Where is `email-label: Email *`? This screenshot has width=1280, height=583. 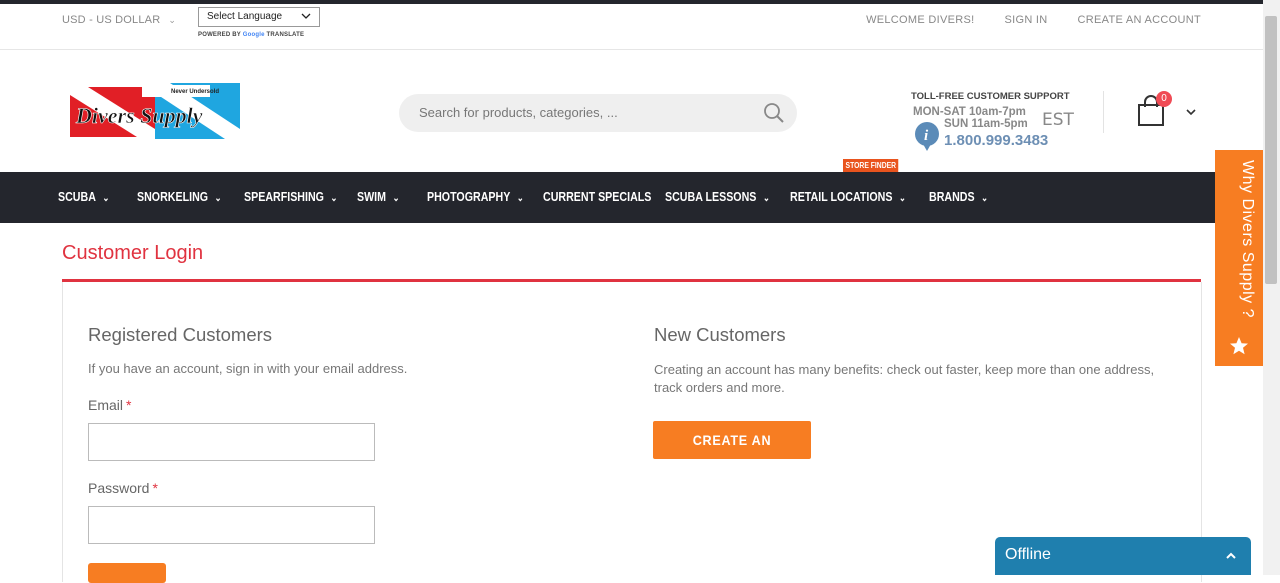
email-label: Email * is located at coordinates (109, 405).